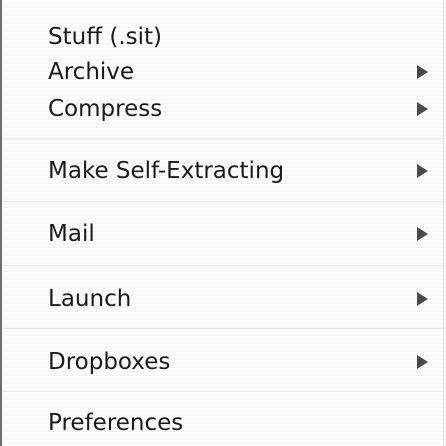 The width and height of the screenshot is (446, 446). I want to click on menu-item-preferences: Preferences, so click(223, 423).